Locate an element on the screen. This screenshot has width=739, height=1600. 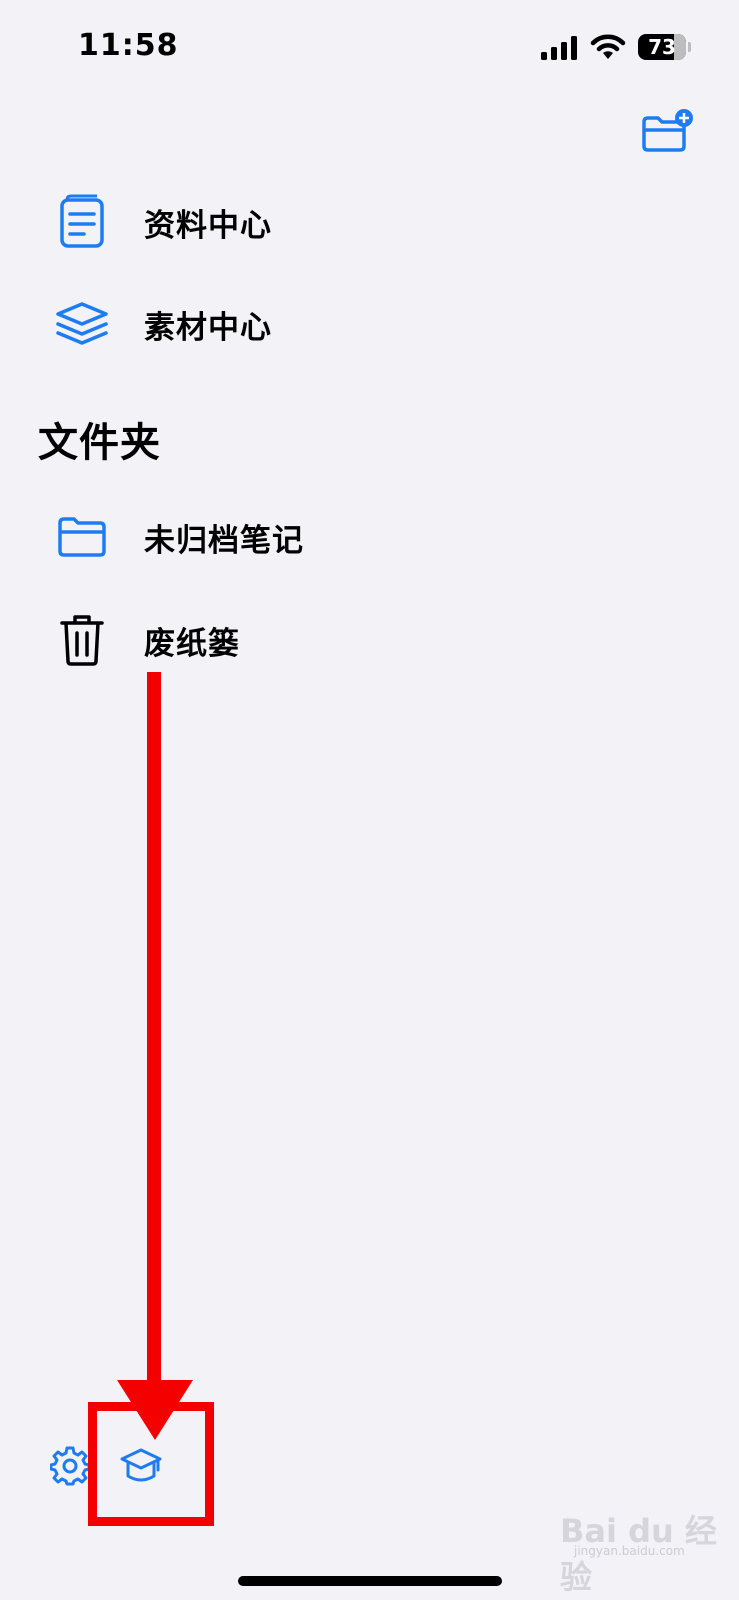
battery-cap is located at coordinates (689, 47).